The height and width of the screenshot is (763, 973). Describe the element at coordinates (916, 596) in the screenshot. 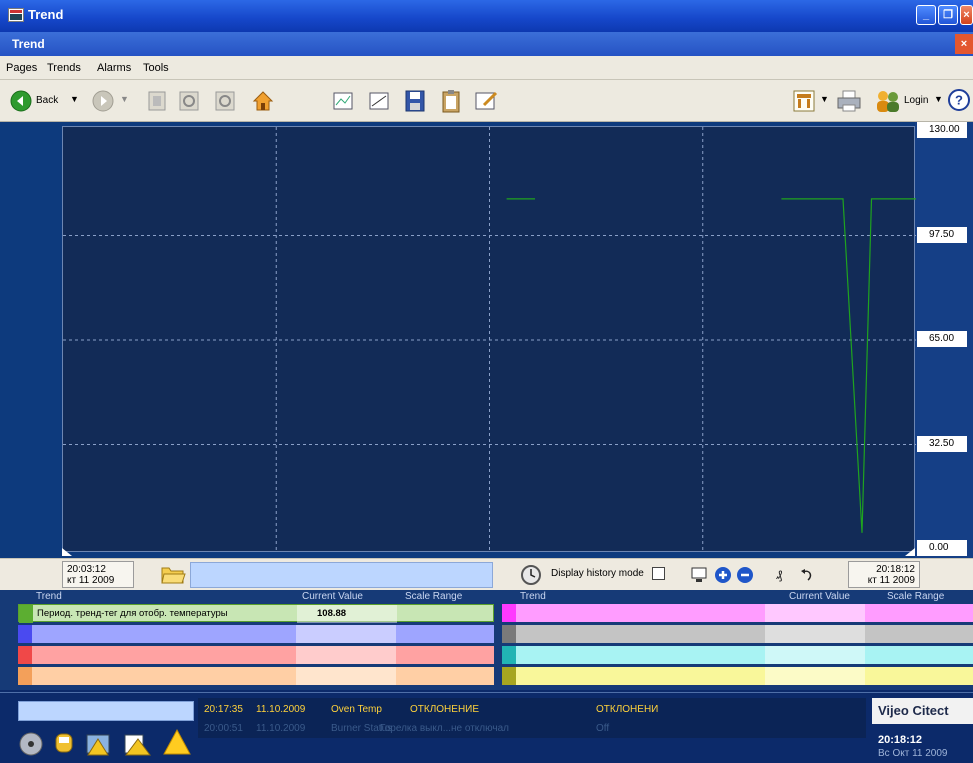

I see `right-scale-range-header: Scale Range` at that location.